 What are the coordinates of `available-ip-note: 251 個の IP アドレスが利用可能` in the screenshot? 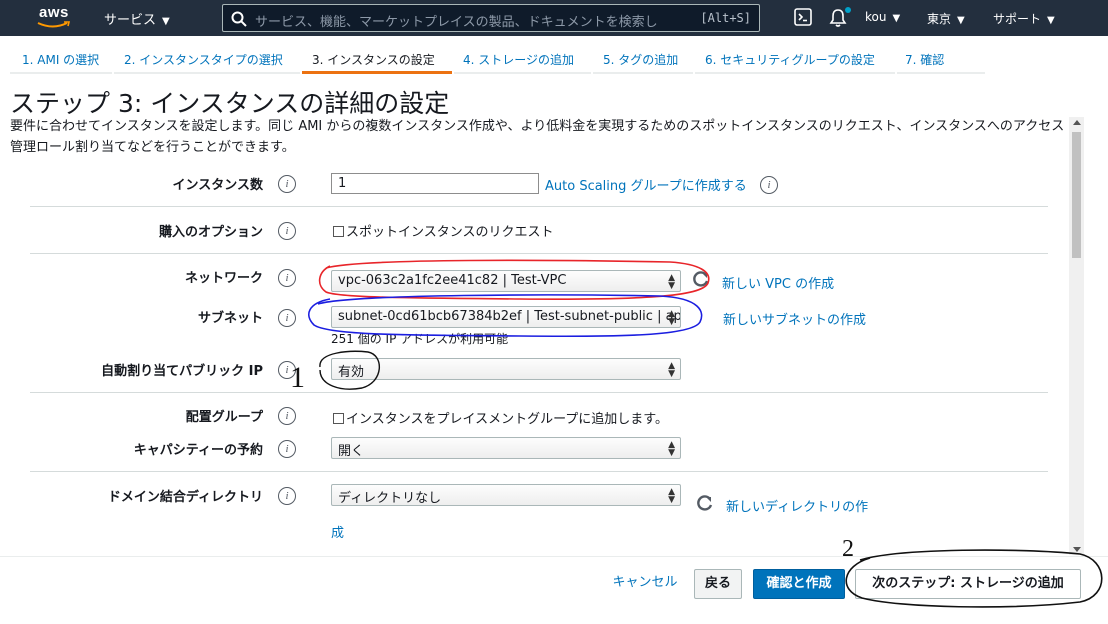 It's located at (420, 339).